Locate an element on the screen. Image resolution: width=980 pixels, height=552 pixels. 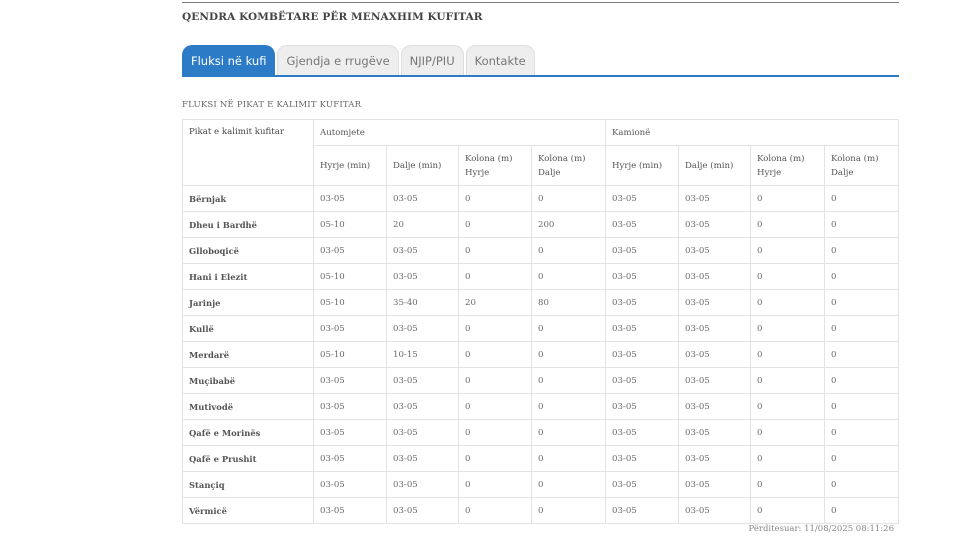
table-cell: 35-40 is located at coordinates (422, 302).